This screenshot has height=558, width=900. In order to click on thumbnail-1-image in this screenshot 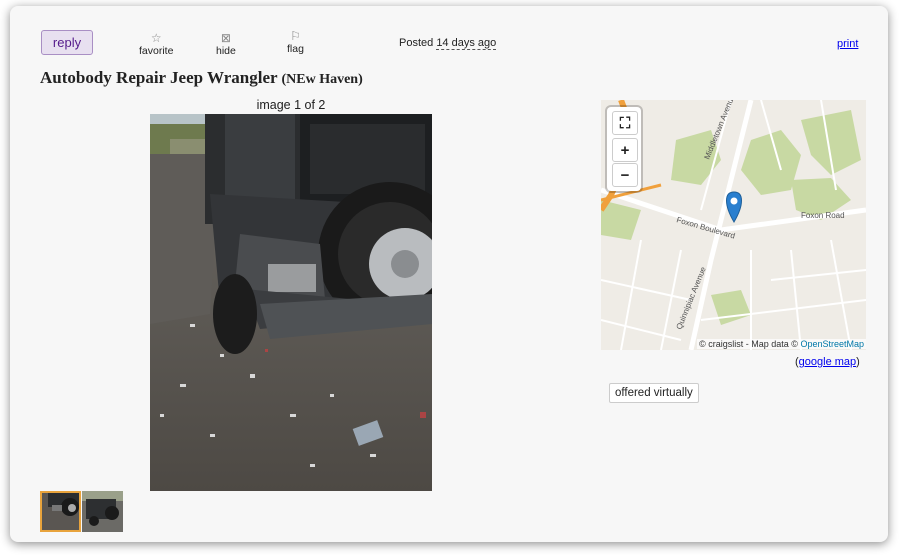, I will do `click(60, 511)`.